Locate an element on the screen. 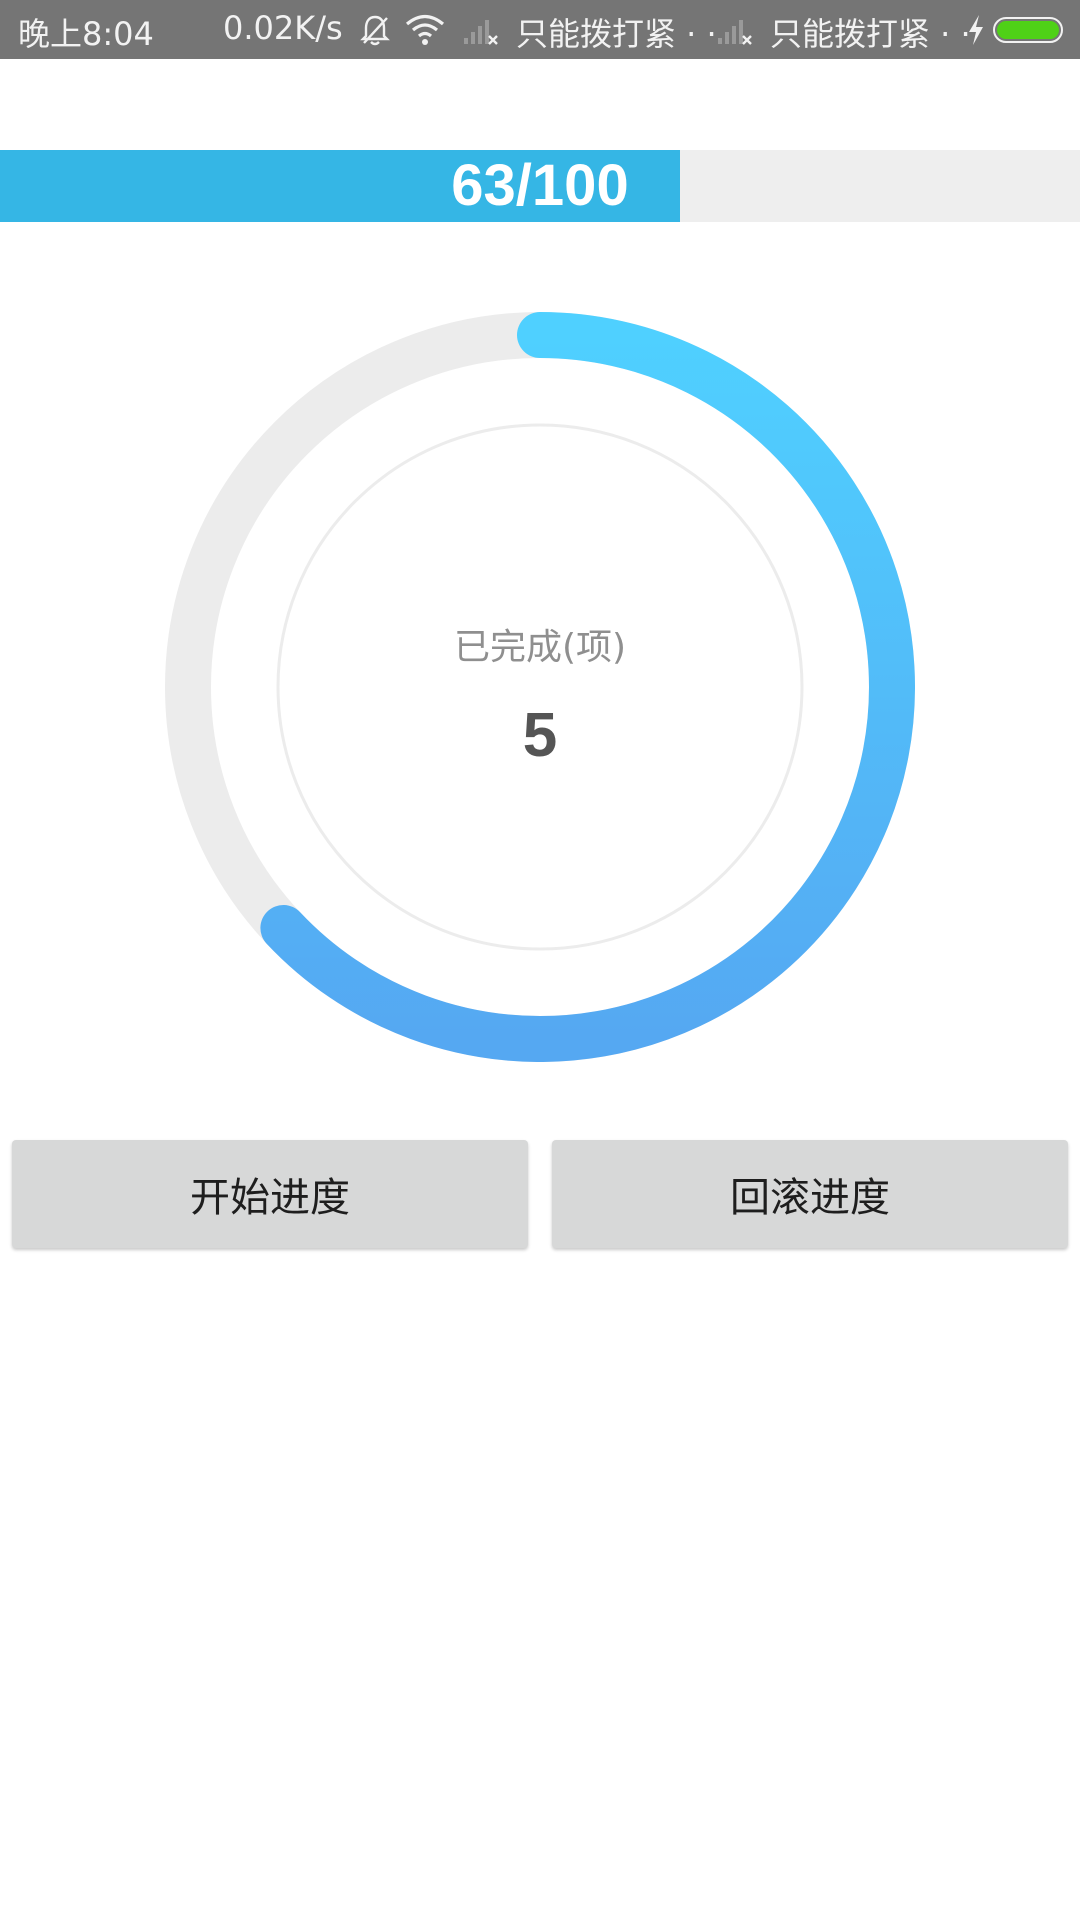 This screenshot has height=1920, width=1080. battery-icon is located at coordinates (1028, 30).